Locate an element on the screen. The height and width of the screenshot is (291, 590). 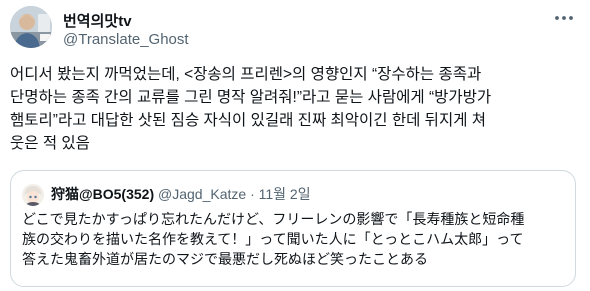
more-options-button is located at coordinates (564, 18).